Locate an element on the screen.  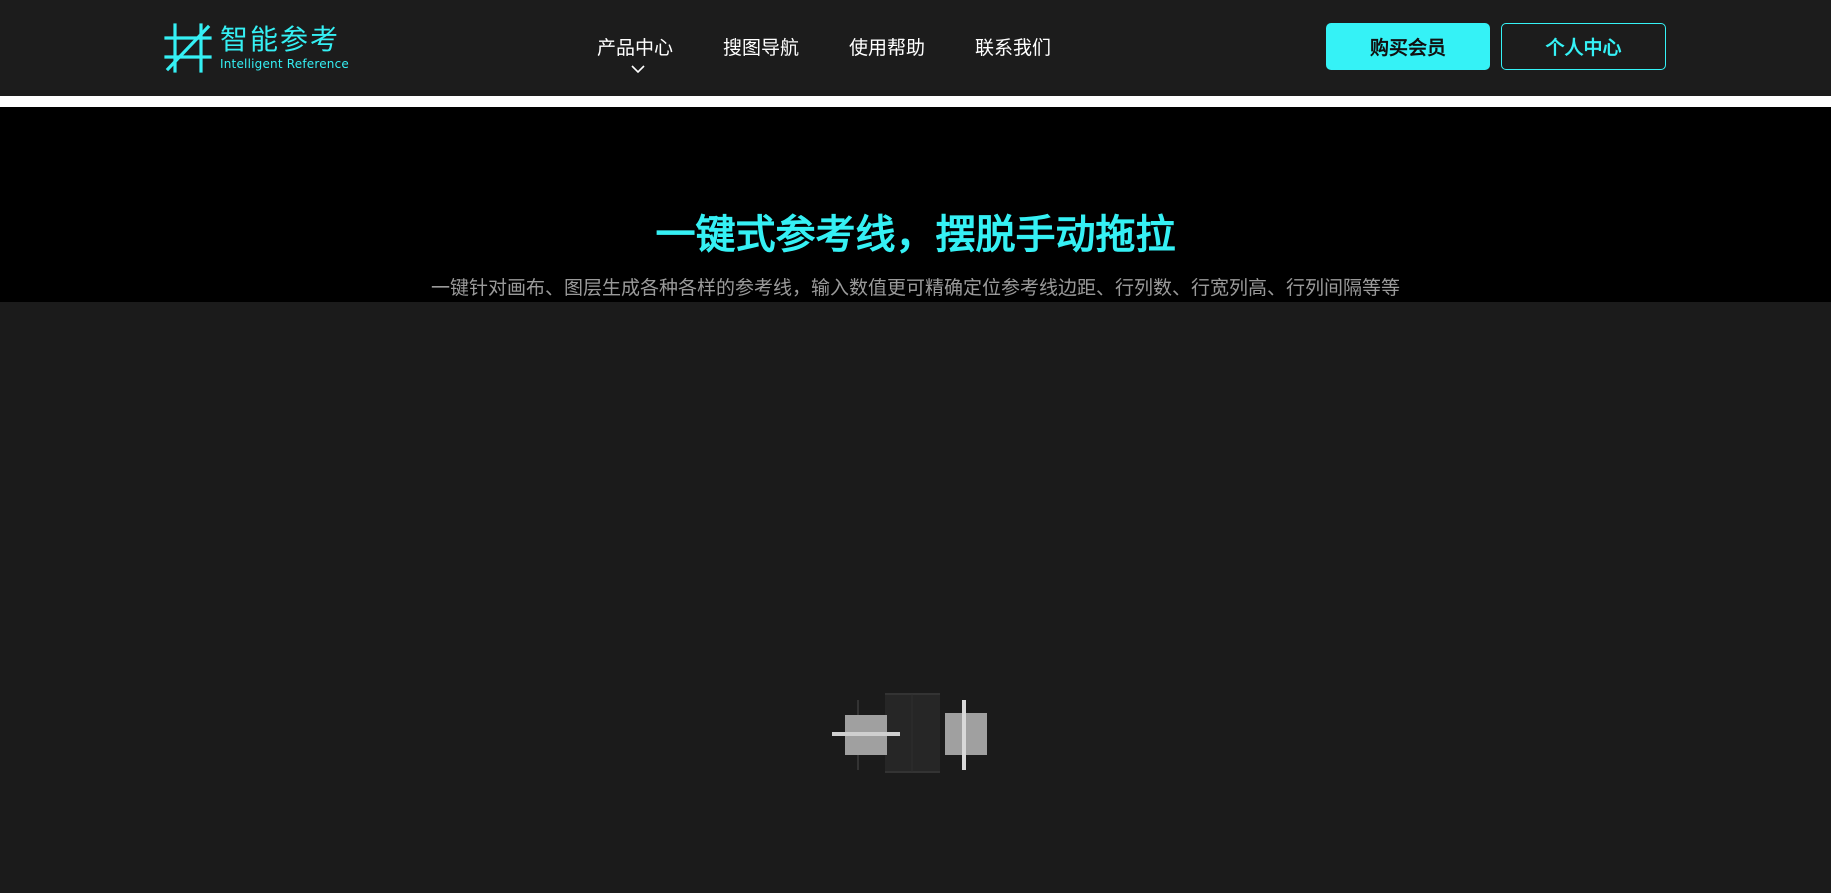
hero-title: 一键式参考线，摆脱手动拖拉 is located at coordinates (915, 235).